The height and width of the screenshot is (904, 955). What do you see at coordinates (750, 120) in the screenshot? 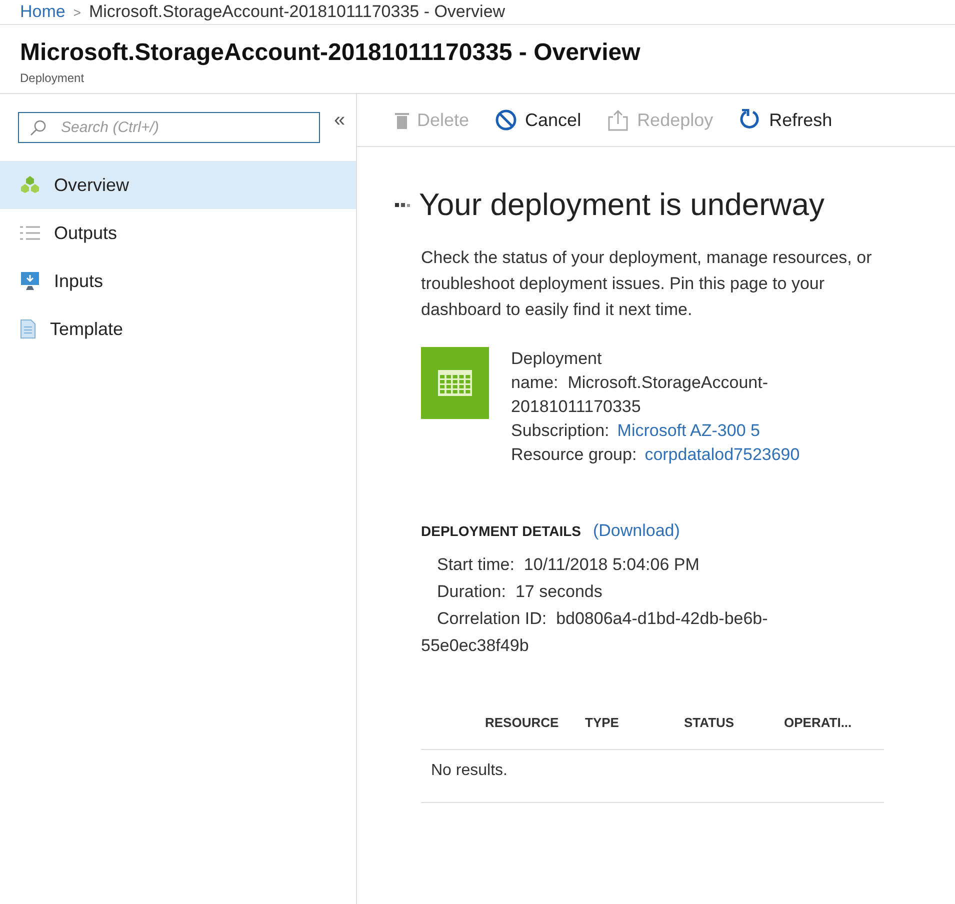
I see `refresh-icon` at bounding box center [750, 120].